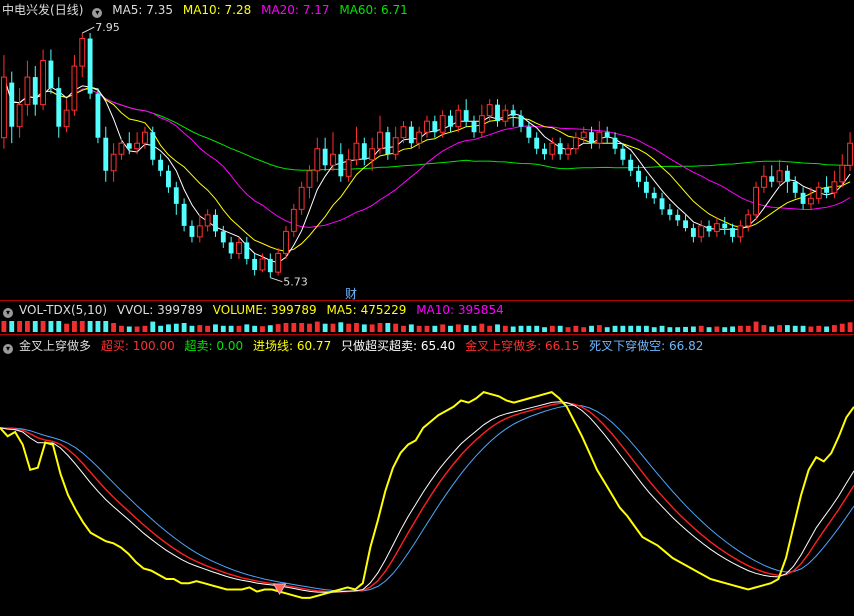 The width and height of the screenshot is (854, 616). I want to click on overbought-legend: 超买: 100.00, so click(137, 346).